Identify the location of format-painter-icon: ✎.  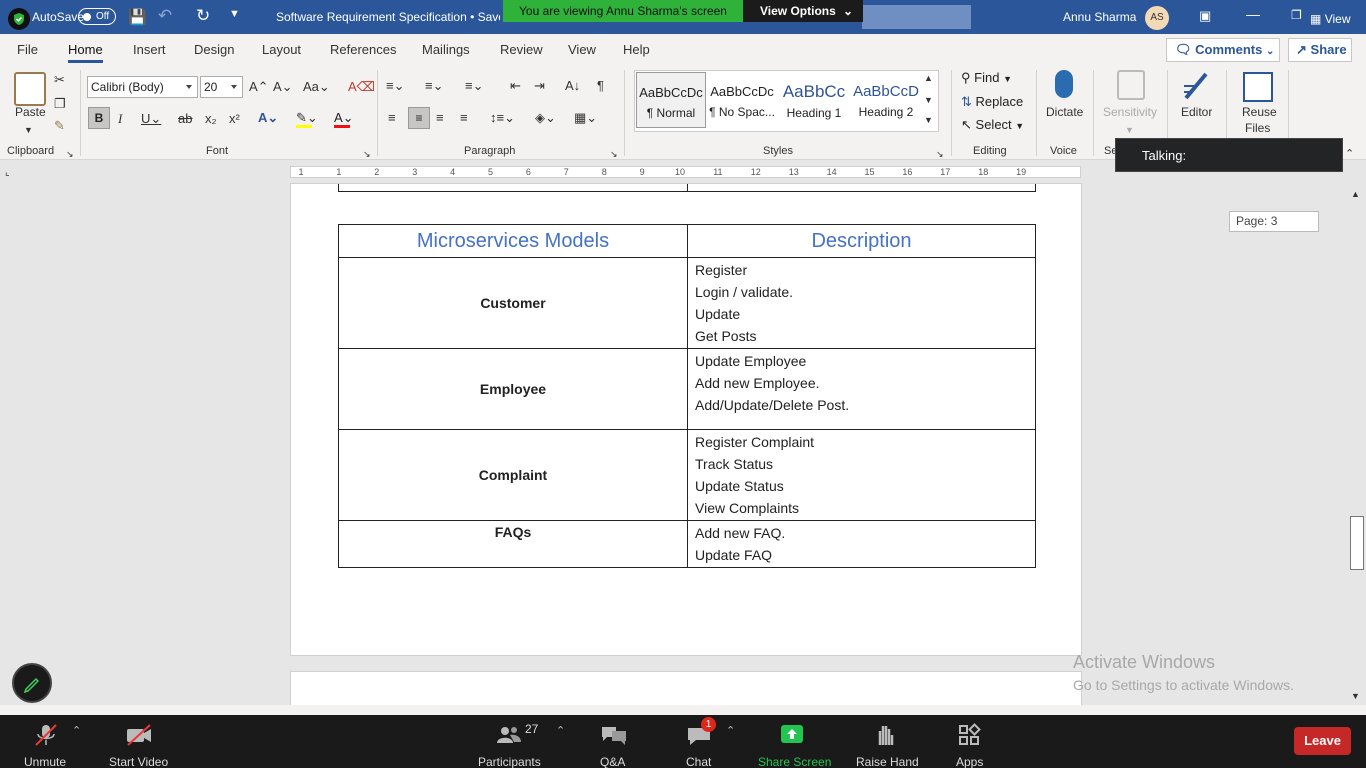
(59, 126).